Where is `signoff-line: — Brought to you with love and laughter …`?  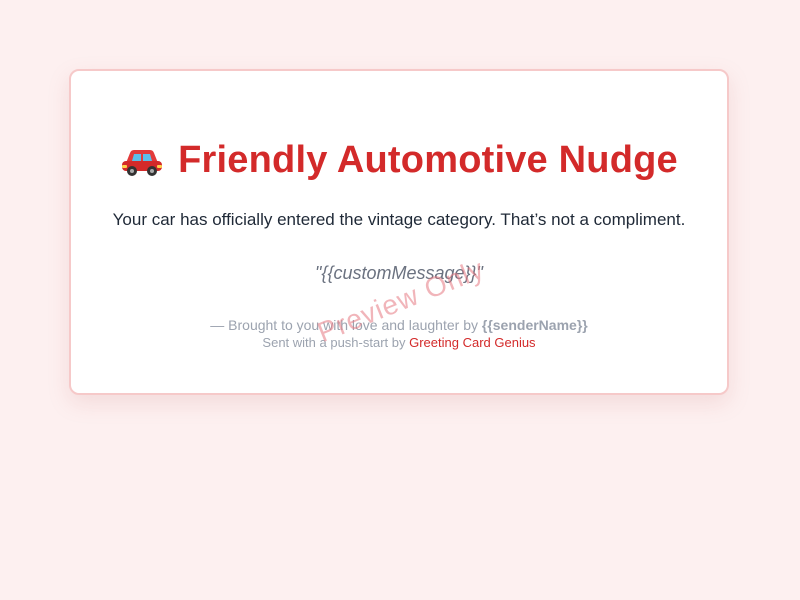 signoff-line: — Brought to you with love and laughter … is located at coordinates (399, 325).